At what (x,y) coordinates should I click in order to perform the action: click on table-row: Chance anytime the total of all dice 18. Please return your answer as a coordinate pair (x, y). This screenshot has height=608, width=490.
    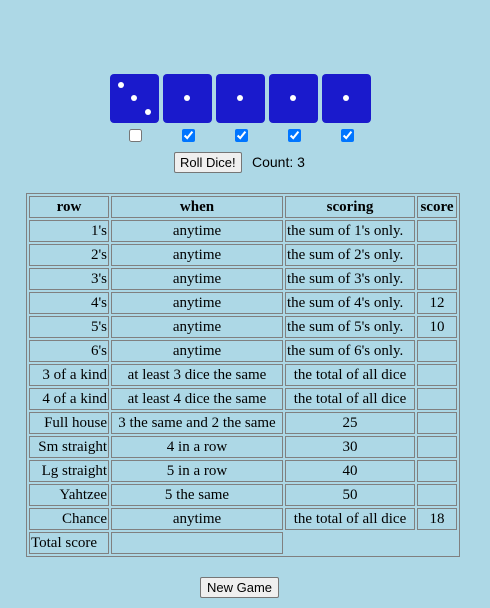
    Looking at the image, I should click on (243, 519).